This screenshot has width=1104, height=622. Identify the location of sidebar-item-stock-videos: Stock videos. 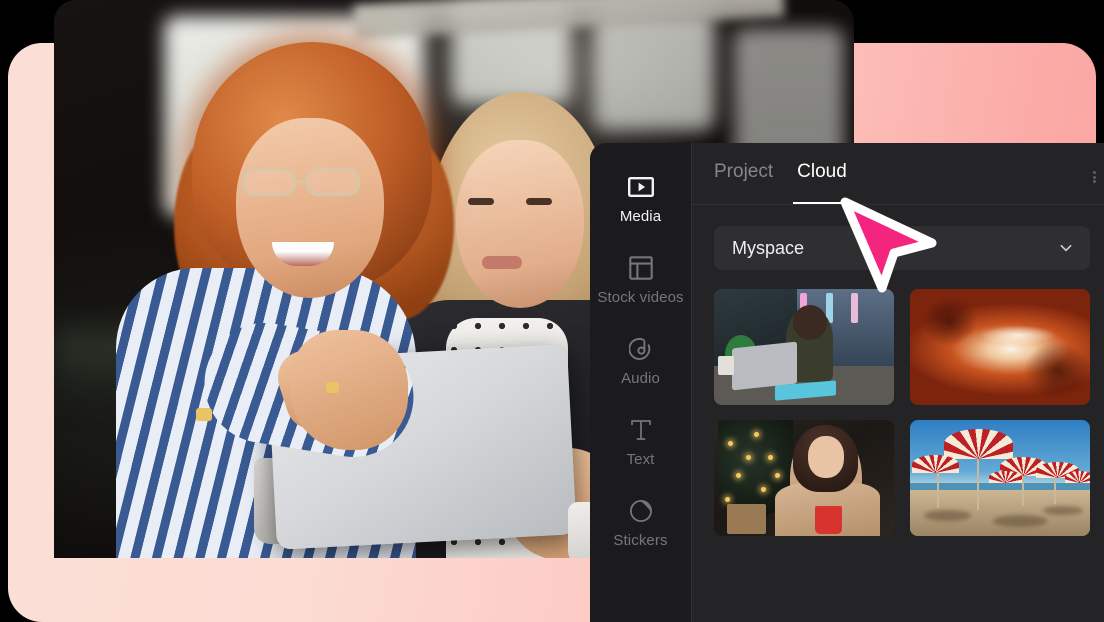
(640, 279).